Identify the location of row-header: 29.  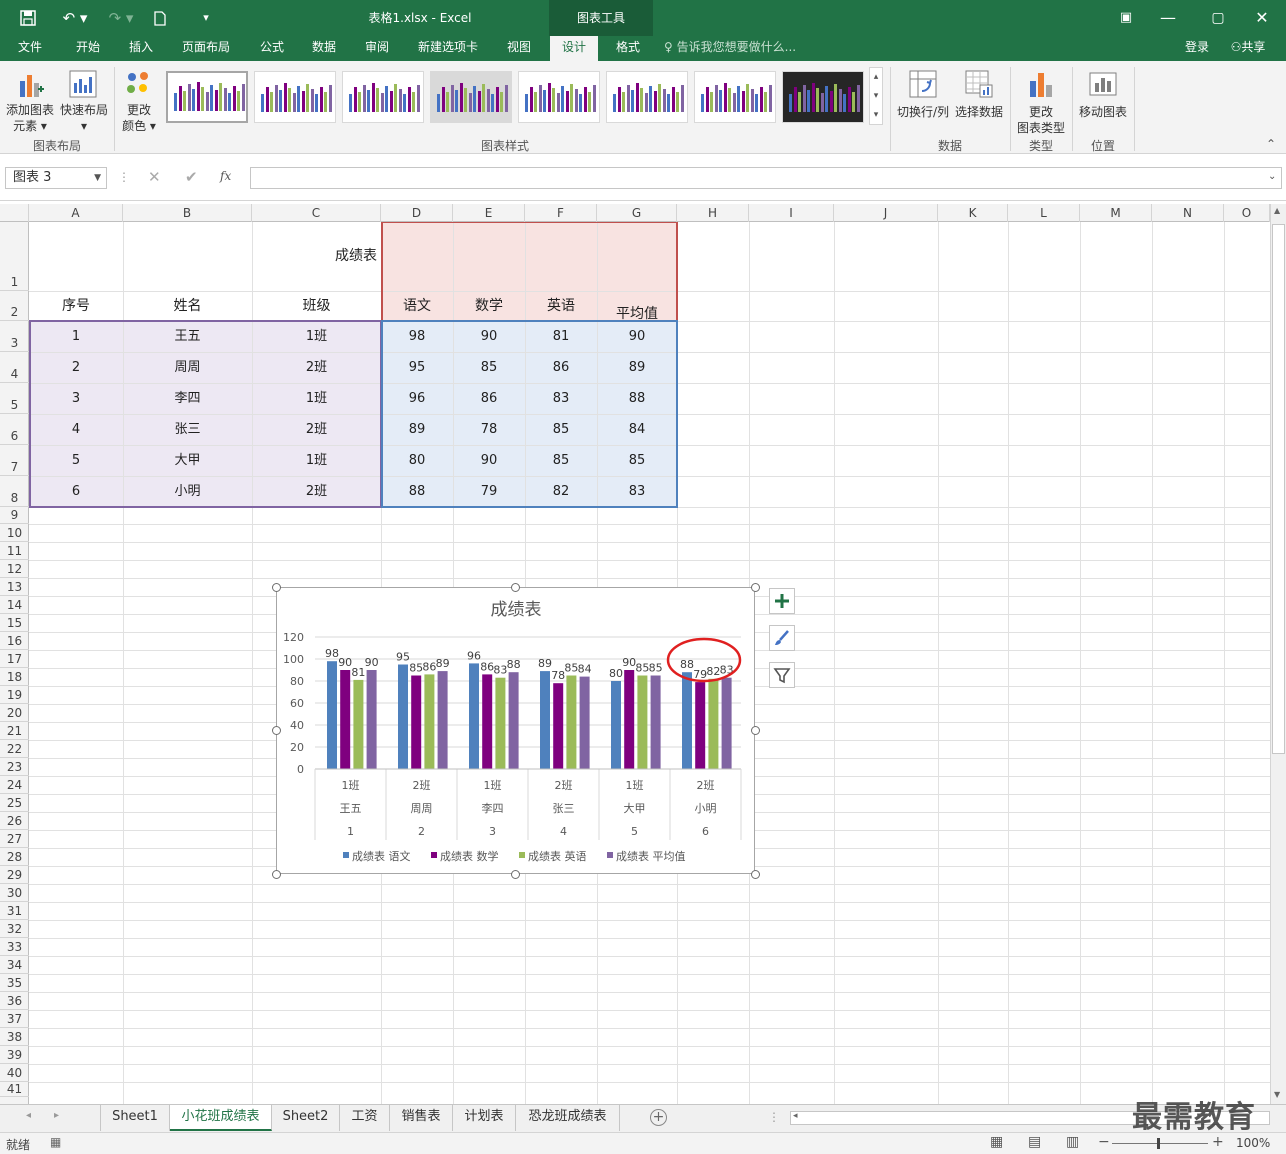
(14, 875).